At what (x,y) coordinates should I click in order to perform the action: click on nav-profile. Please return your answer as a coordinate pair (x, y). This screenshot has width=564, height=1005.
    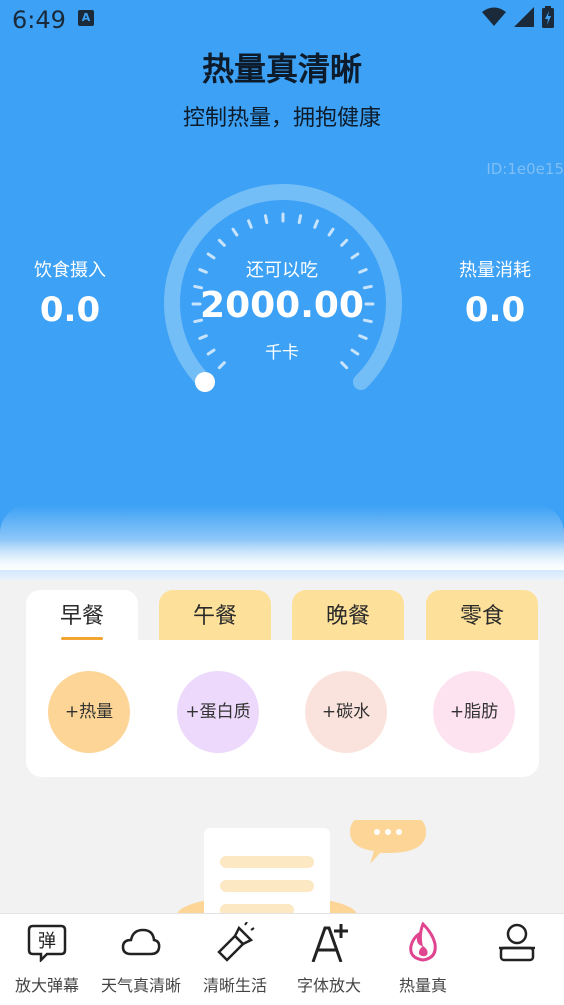
    Looking at the image, I should click on (517, 959).